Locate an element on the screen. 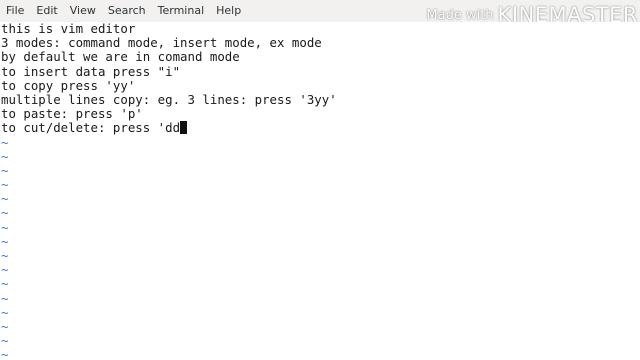  editor-line: to insert data press "i" is located at coordinates (91, 71).